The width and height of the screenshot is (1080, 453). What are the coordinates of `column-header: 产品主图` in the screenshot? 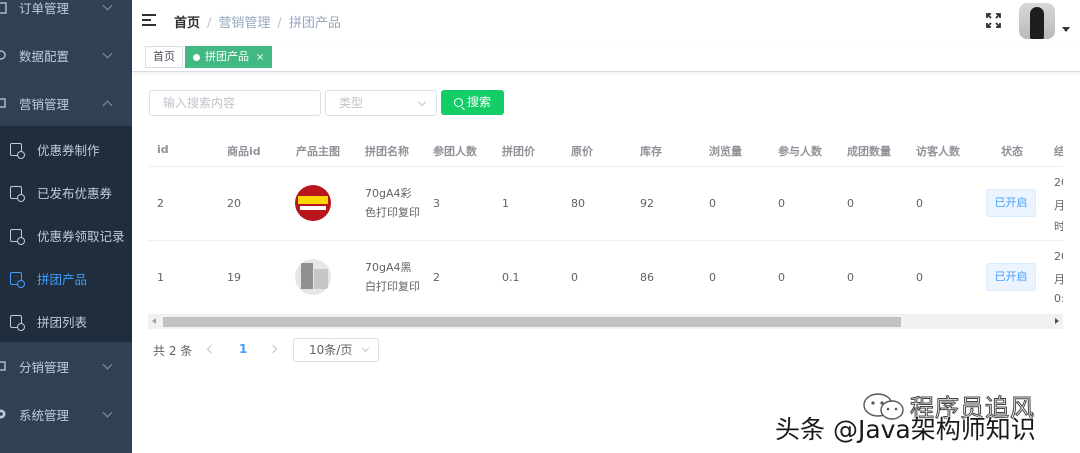 It's located at (318, 151).